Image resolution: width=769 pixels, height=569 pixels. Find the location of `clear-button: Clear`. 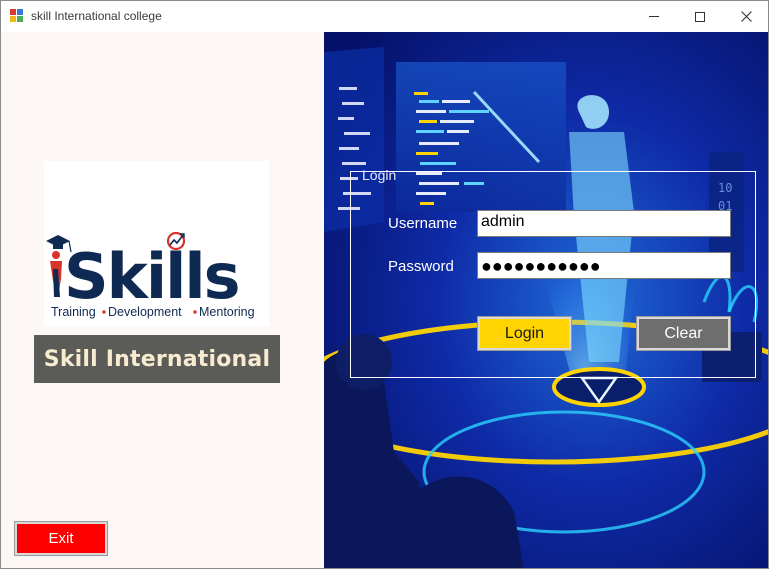

clear-button: Clear is located at coordinates (683, 333).